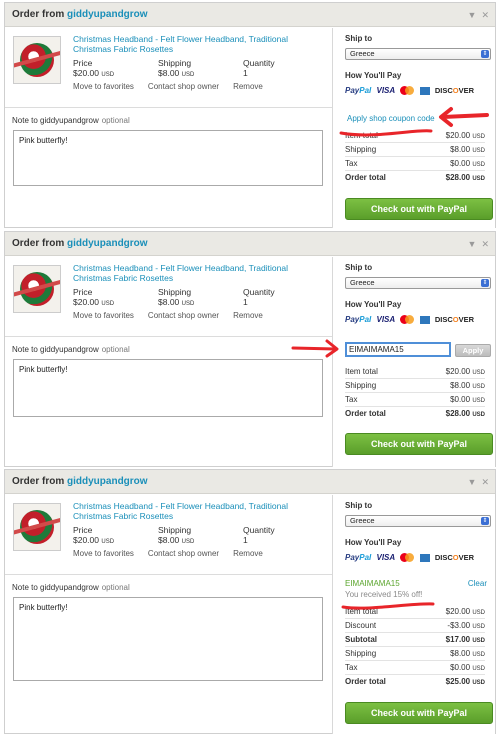 The image size is (500, 737). Describe the element at coordinates (372, 583) in the screenshot. I see `applied-coupon-code: EIMAIMAMA15` at that location.